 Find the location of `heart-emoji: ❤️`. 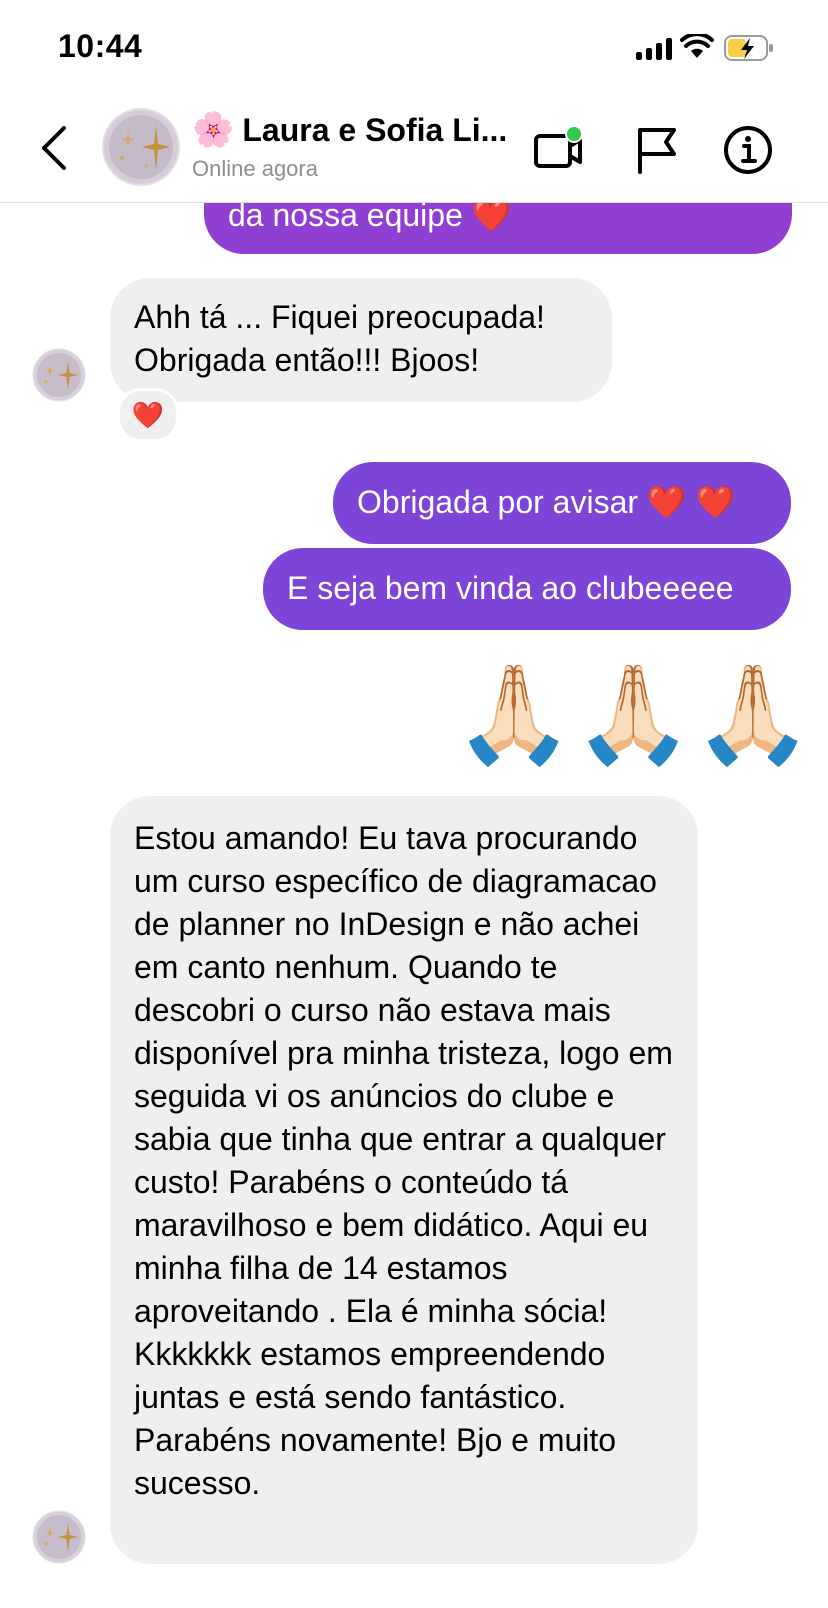

heart-emoji: ❤️ is located at coordinates (148, 414).